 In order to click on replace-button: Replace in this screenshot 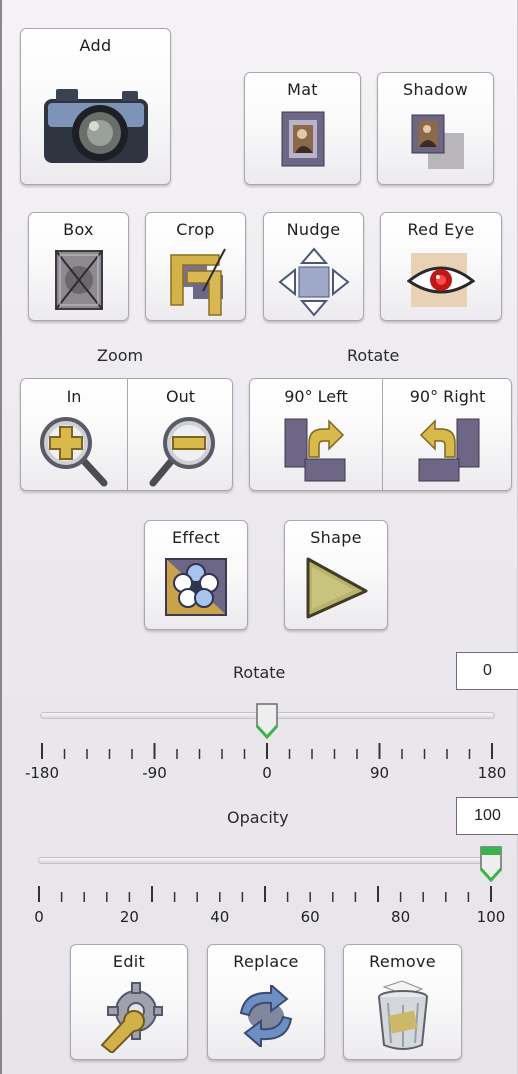, I will do `click(266, 1002)`.